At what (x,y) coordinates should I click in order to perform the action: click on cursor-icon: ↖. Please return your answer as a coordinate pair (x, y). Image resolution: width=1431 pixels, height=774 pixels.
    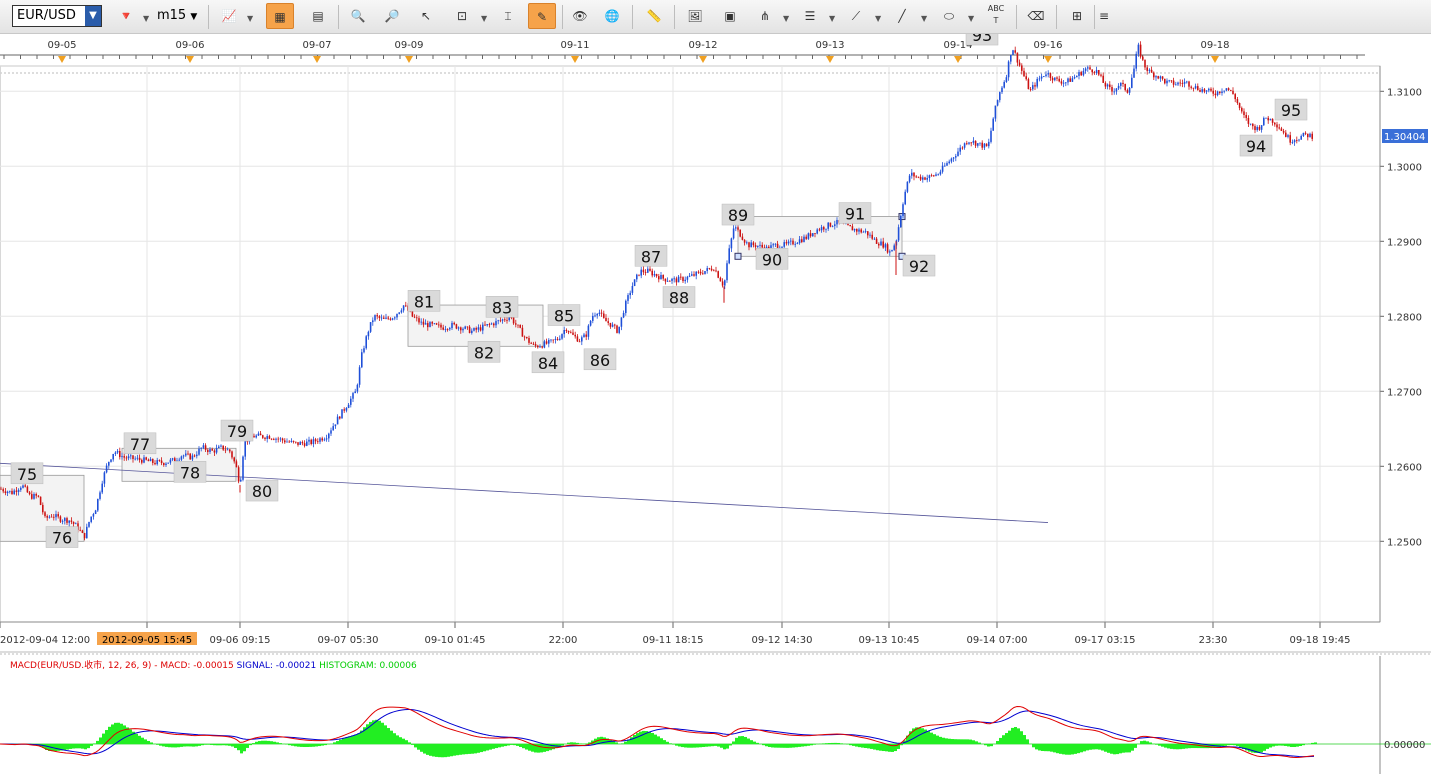
    Looking at the image, I should click on (426, 16).